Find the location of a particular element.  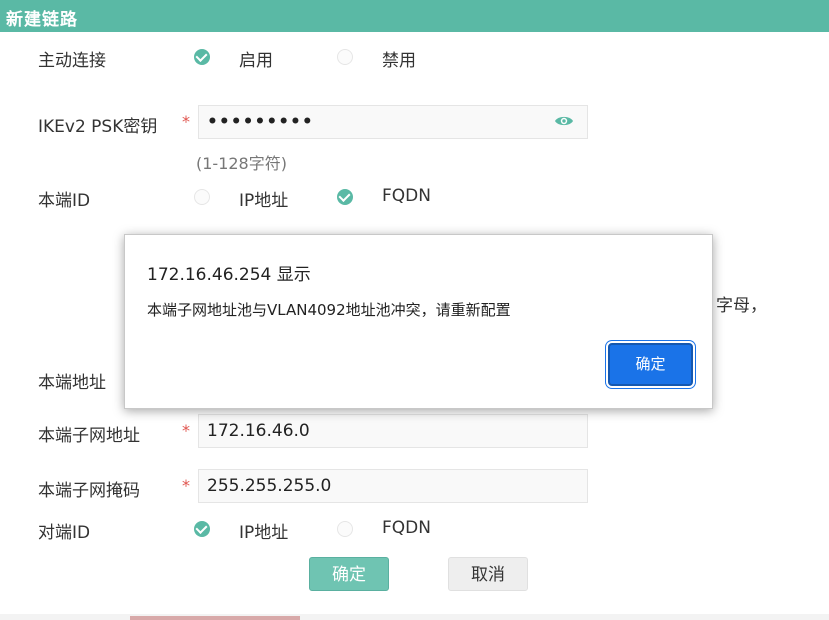

psk-input: ••••••••• is located at coordinates (393, 122).